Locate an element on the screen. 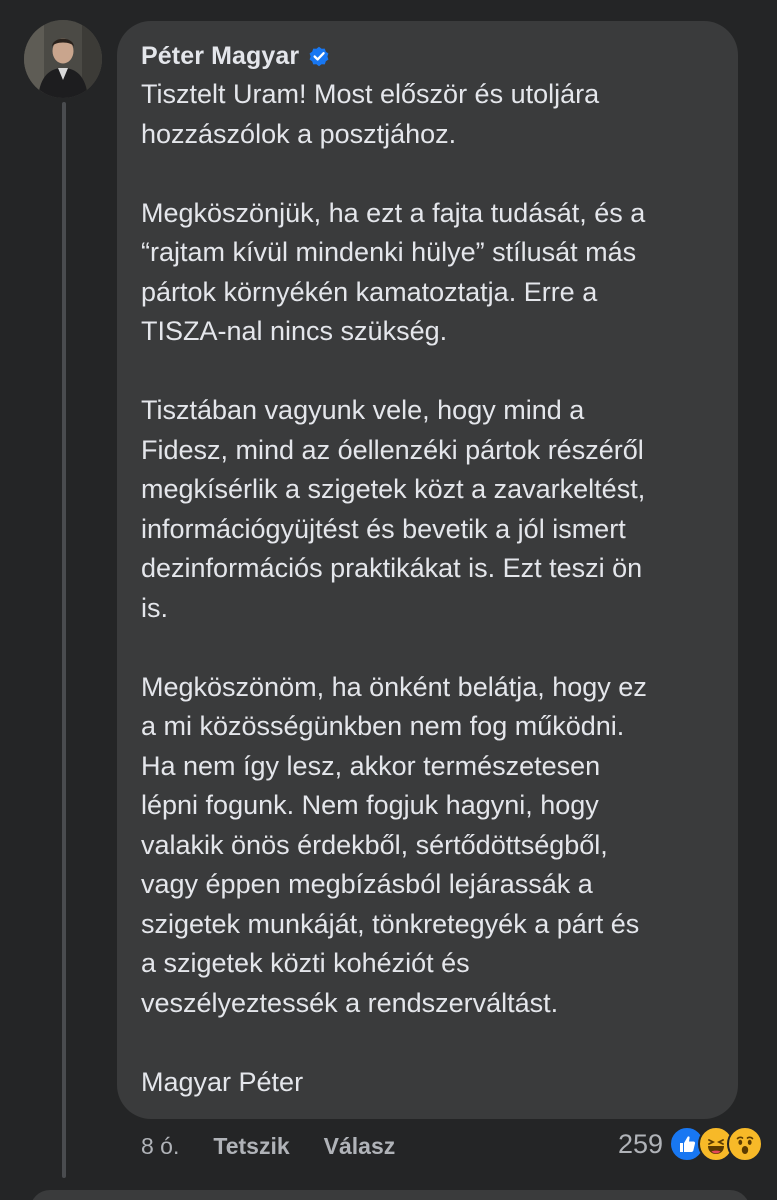 The image size is (777, 1200). reactions-summary: 259 is located at coordinates (690, 1144).